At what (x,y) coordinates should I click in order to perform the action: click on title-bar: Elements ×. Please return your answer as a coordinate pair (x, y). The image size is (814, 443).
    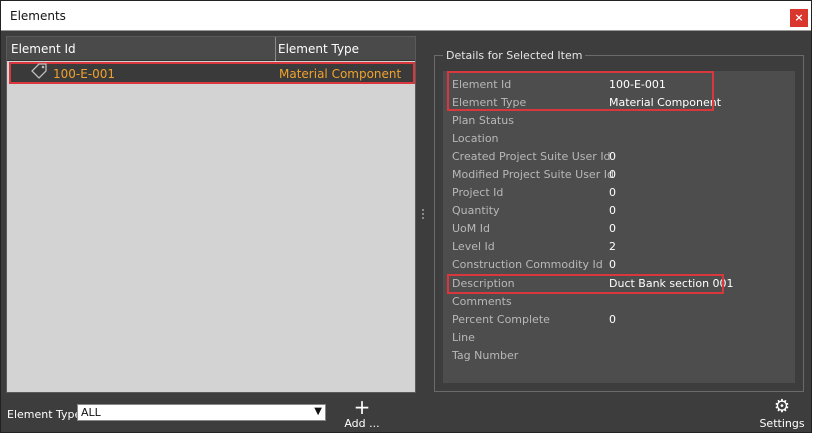
    Looking at the image, I should click on (406, 16).